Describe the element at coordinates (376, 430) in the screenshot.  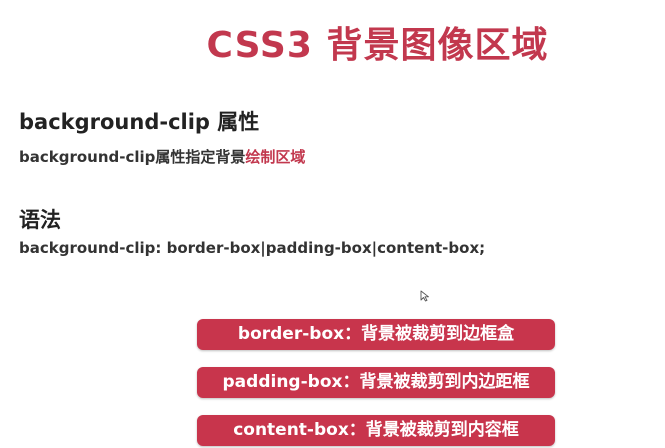
I see `option-content-box: content-box：背景被裁剪到内容框` at that location.